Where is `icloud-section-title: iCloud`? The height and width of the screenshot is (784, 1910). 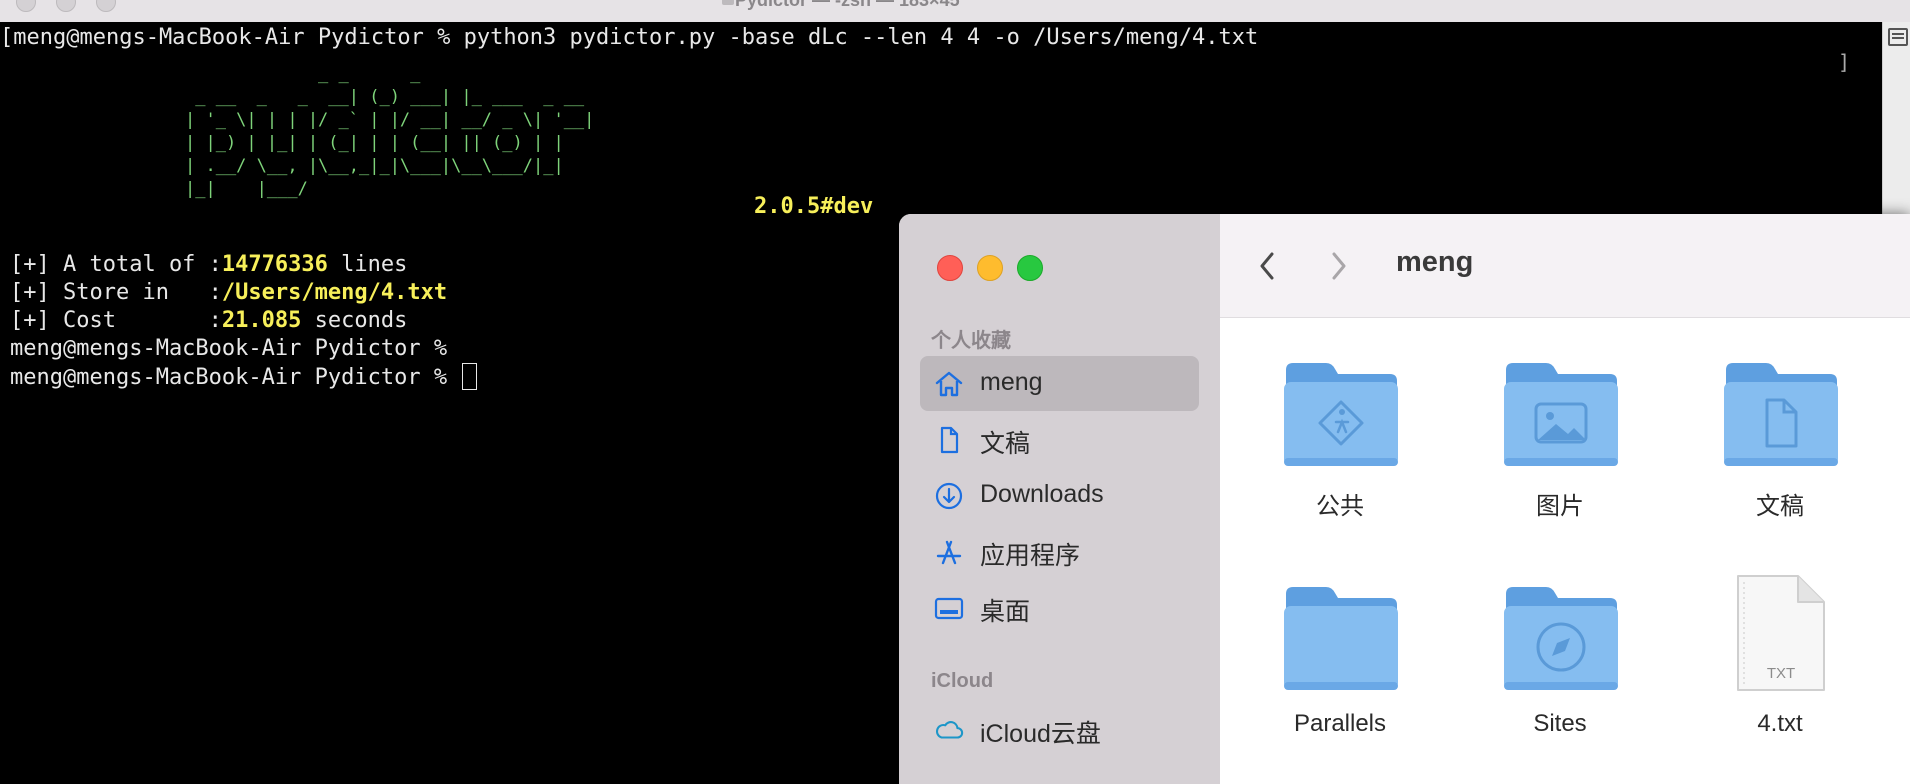 icloud-section-title: iCloud is located at coordinates (962, 681).